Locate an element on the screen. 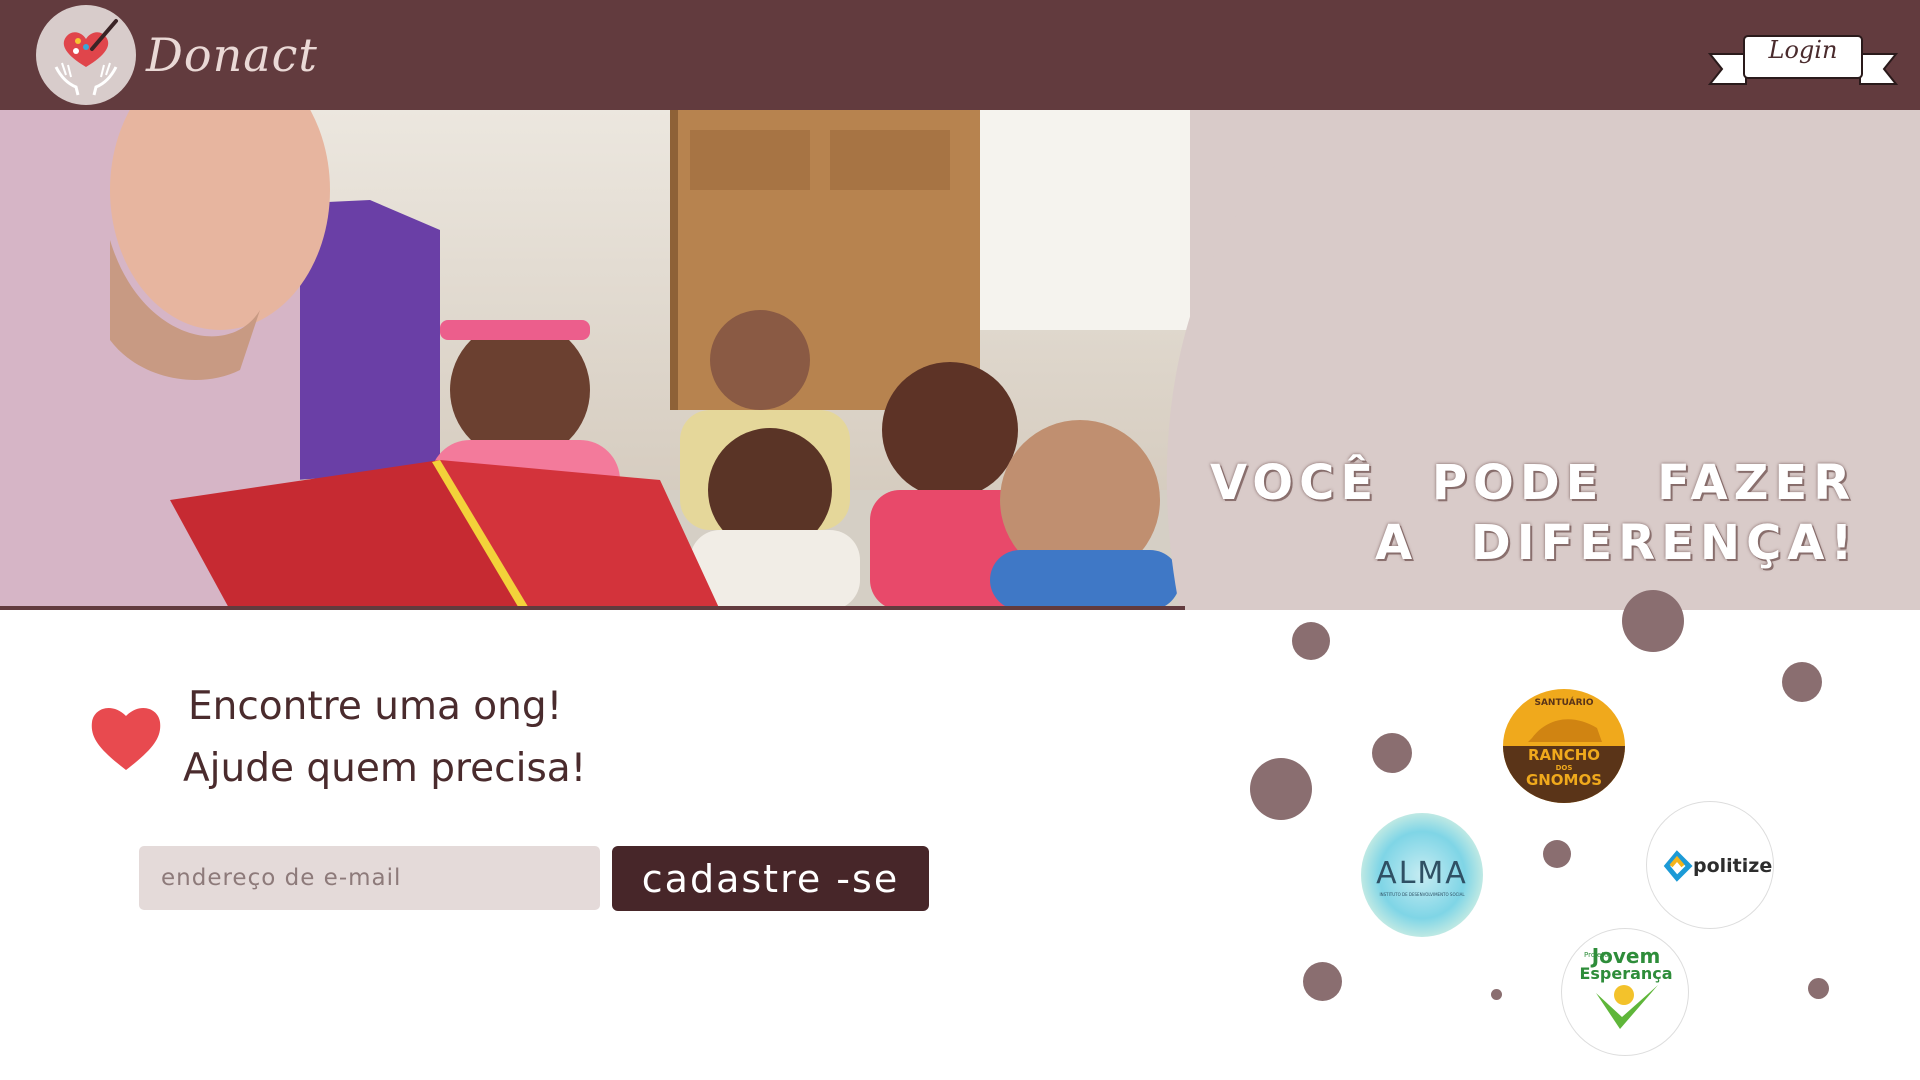 The width and height of the screenshot is (1920, 1080). svg-text: SANTUÁRIO is located at coordinates (1563, 702).